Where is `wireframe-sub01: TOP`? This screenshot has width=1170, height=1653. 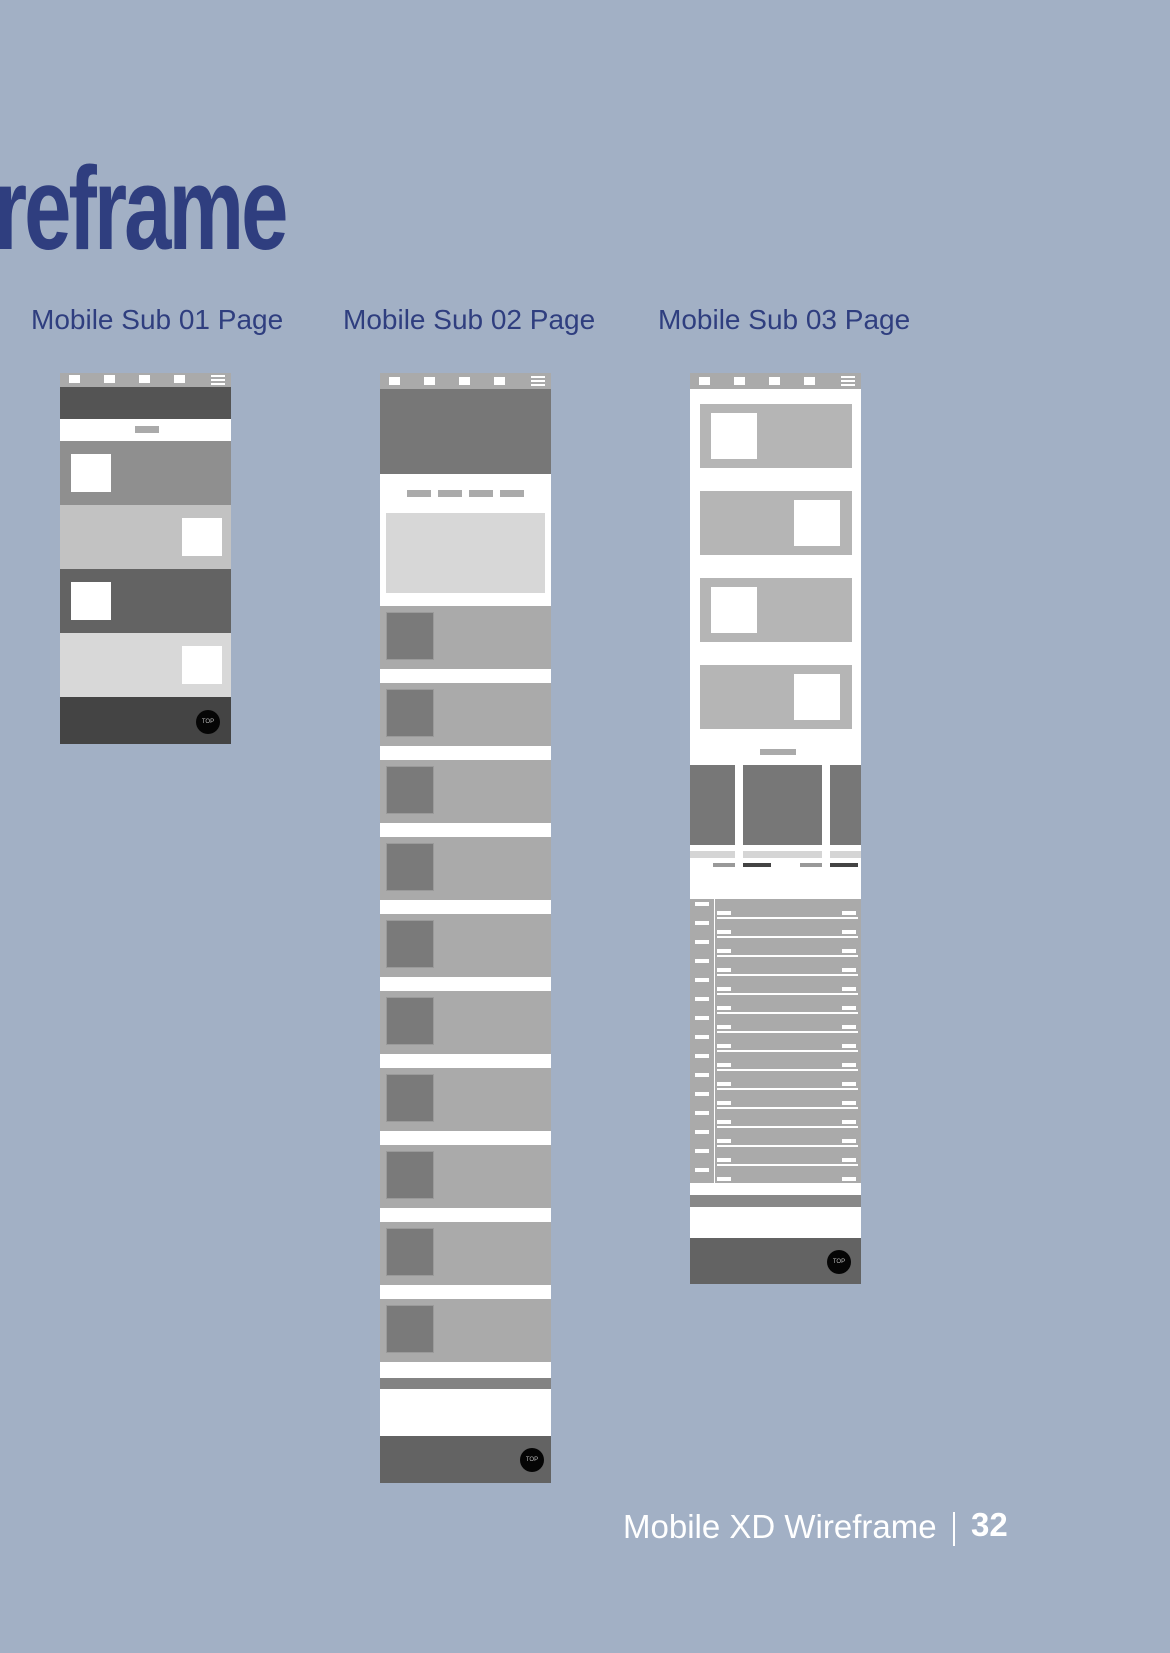
wireframe-sub01: TOP is located at coordinates (145, 558).